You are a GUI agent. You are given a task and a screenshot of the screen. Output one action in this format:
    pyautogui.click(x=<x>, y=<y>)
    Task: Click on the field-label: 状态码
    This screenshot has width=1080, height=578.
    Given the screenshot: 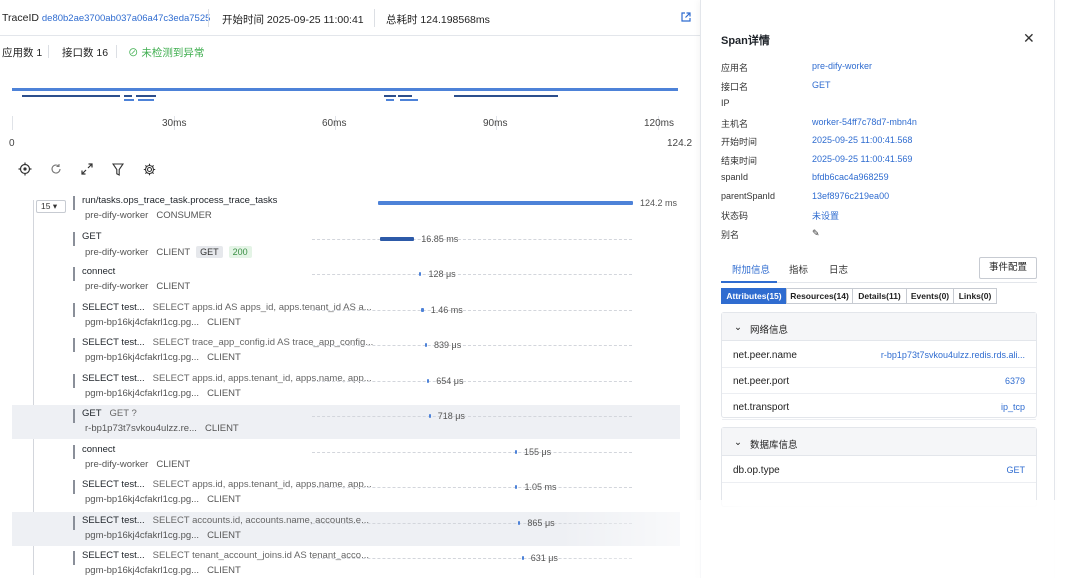 What is the action you would take?
    pyautogui.click(x=735, y=216)
    